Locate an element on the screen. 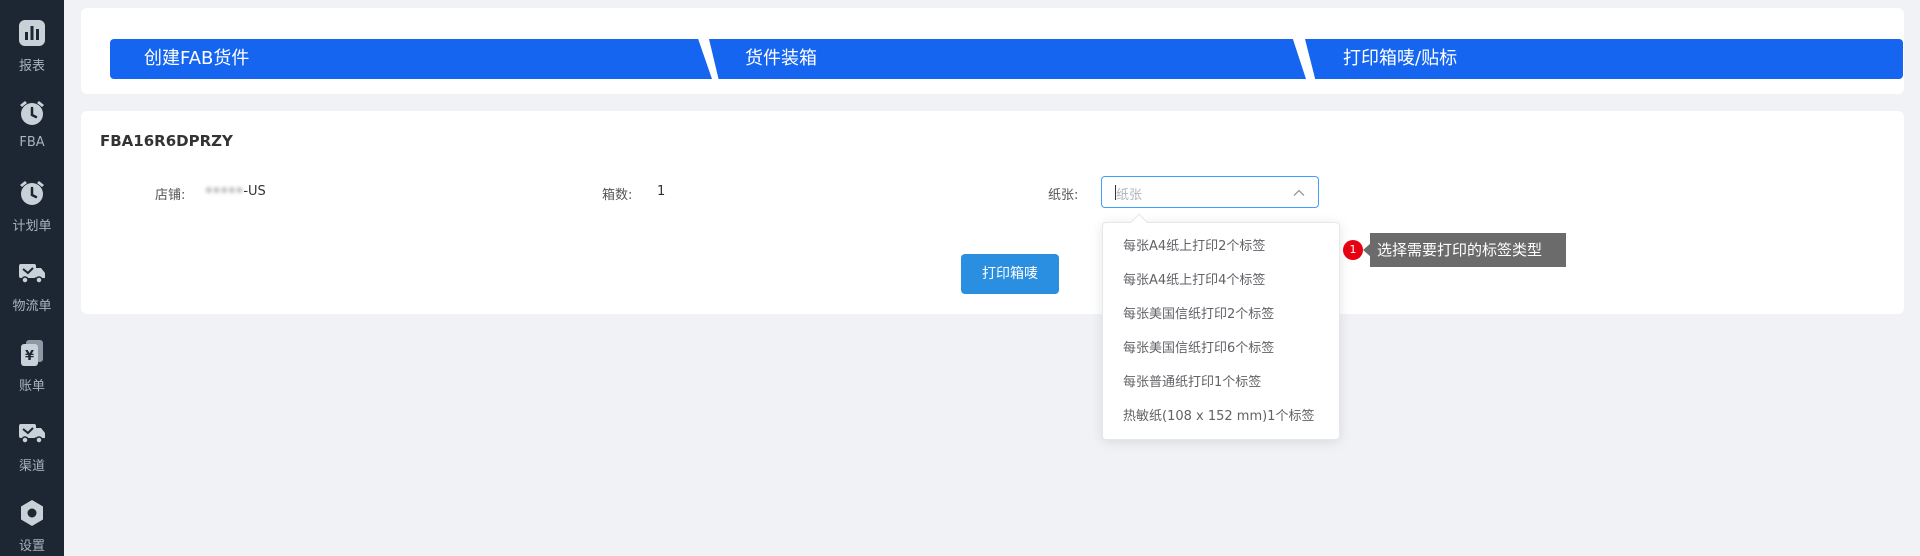 The width and height of the screenshot is (1920, 556). store-value: •••••-US is located at coordinates (235, 191).